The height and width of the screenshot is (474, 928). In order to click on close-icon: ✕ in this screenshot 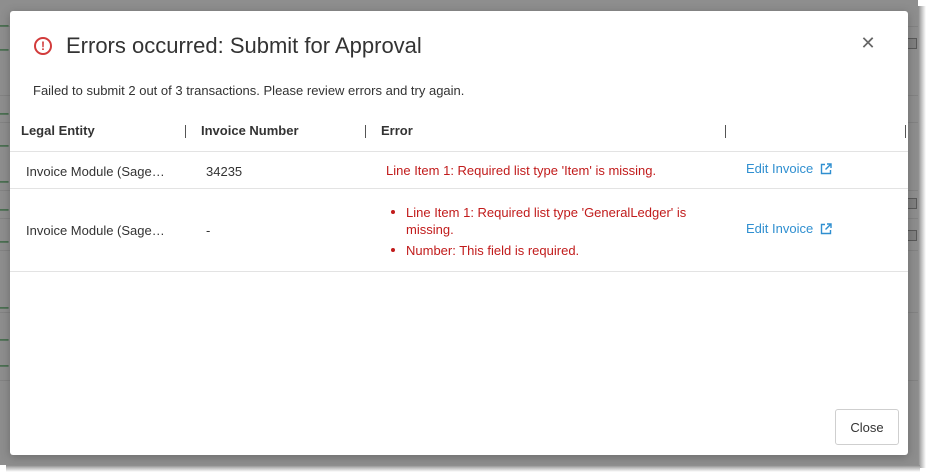, I will do `click(868, 43)`.